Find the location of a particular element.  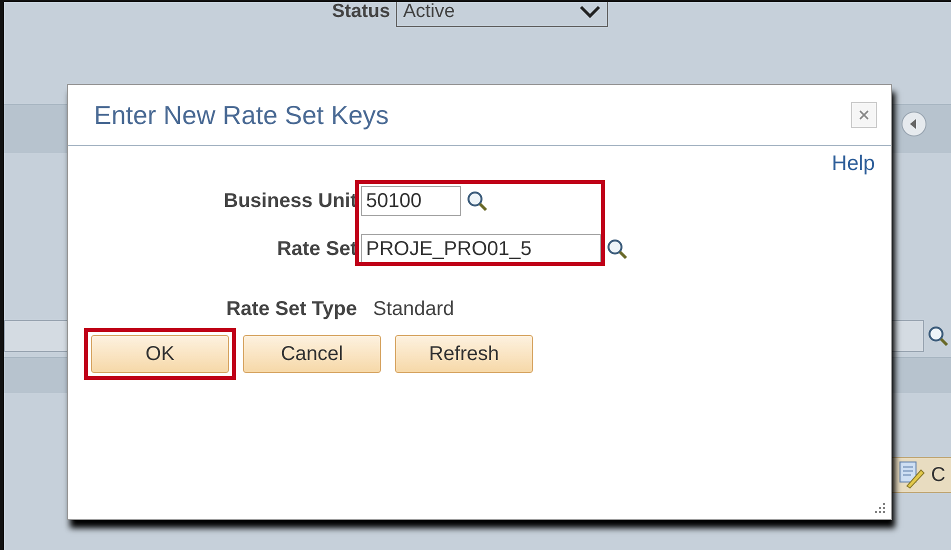

close-icon is located at coordinates (864, 115).